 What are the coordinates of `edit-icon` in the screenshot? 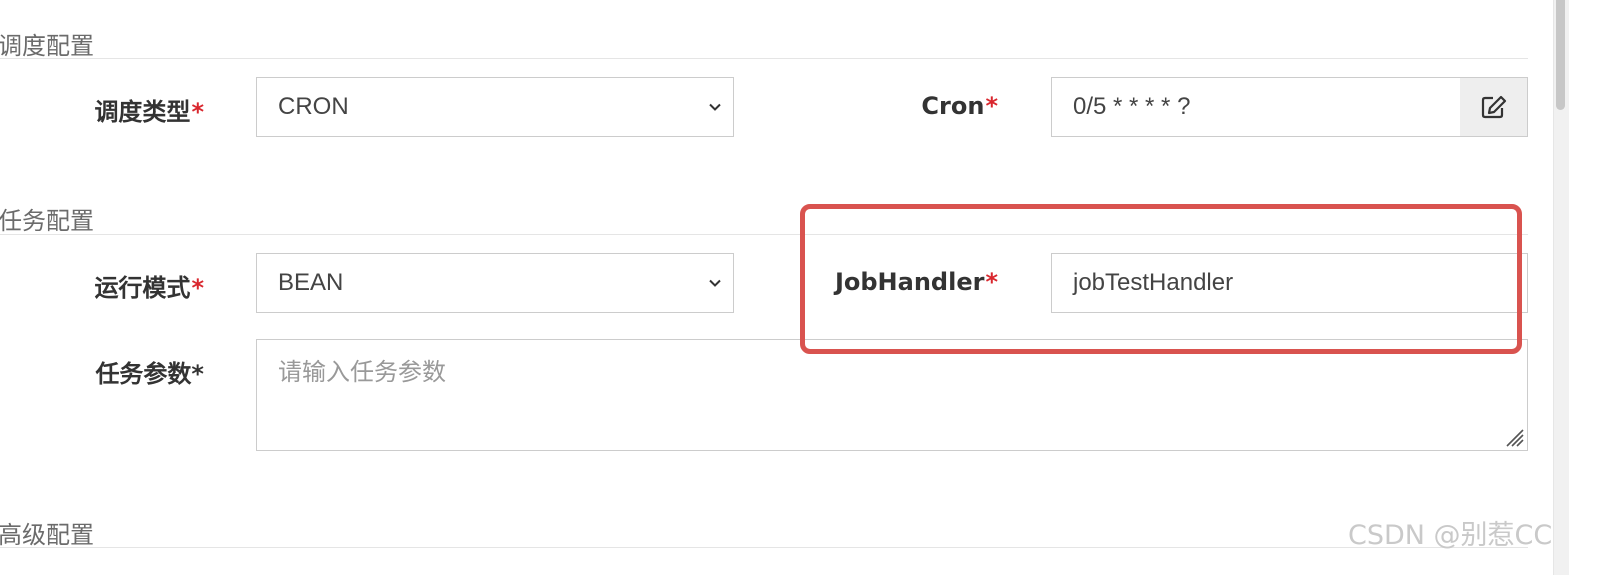 It's located at (1493, 107).